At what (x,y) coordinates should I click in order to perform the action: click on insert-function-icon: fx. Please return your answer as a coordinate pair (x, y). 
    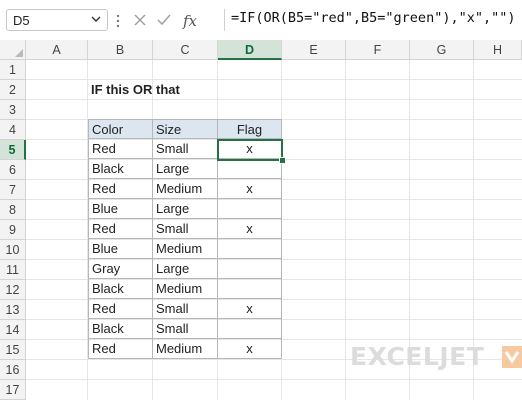
    Looking at the image, I should click on (193, 21).